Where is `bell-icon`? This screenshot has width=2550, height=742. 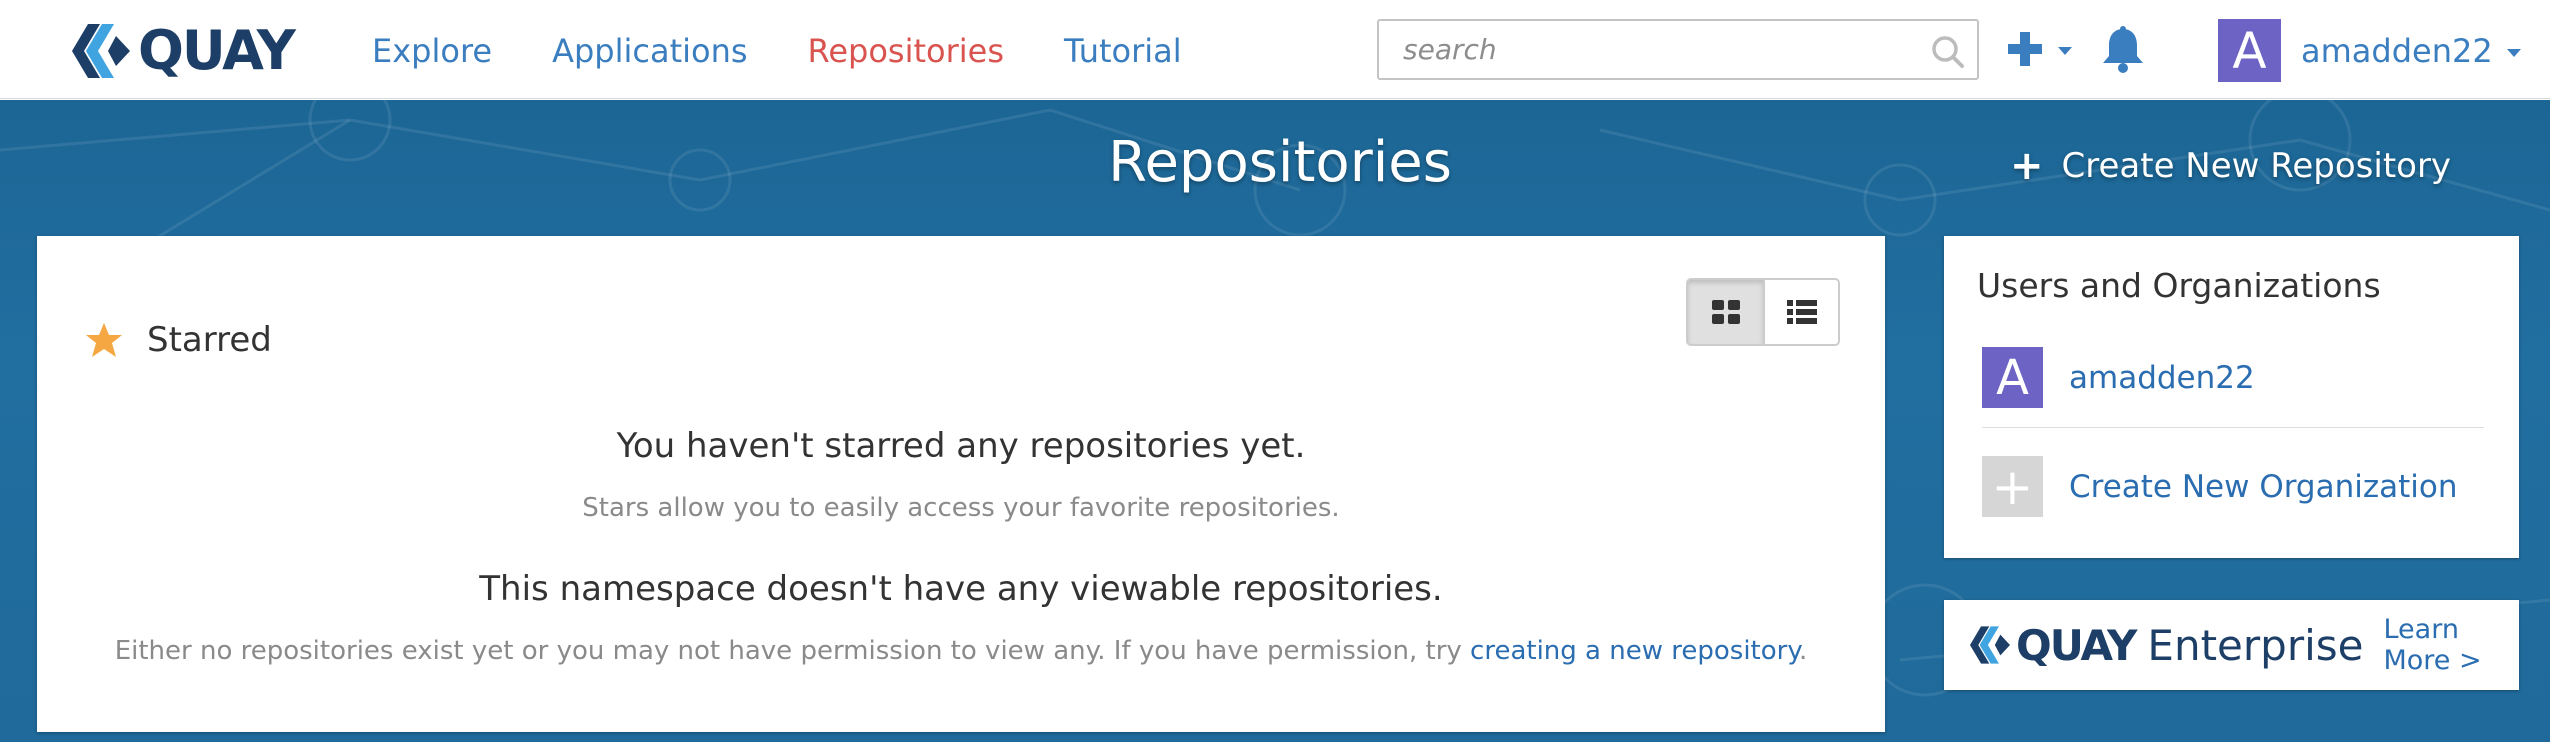 bell-icon is located at coordinates (2123, 49).